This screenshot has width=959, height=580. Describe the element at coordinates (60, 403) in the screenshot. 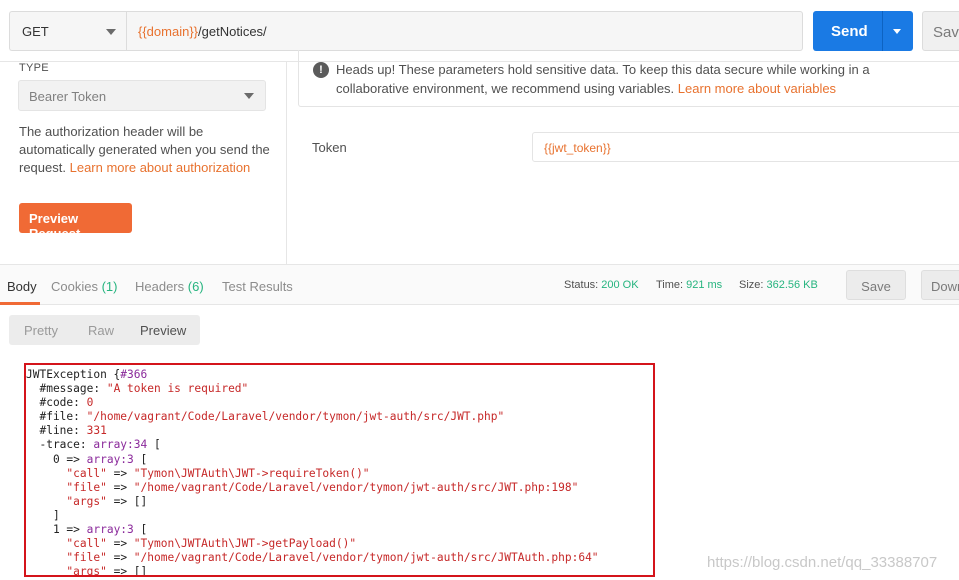

I see `body-line: #code: 0` at that location.